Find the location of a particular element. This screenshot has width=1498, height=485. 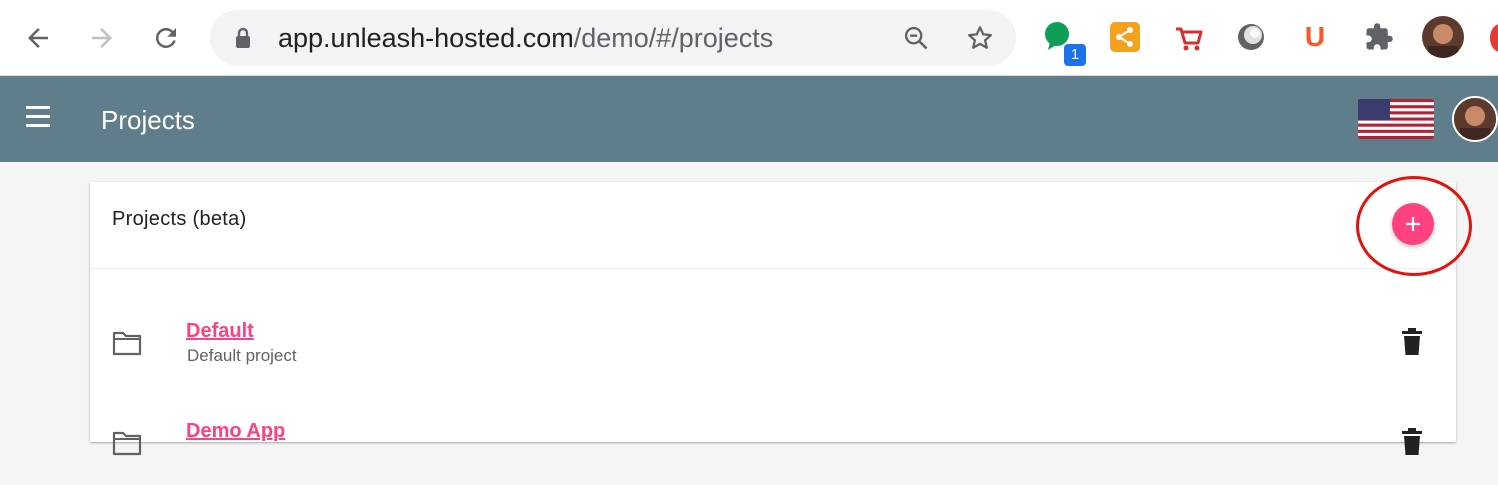

project-row: Demo App is located at coordinates (773, 446).